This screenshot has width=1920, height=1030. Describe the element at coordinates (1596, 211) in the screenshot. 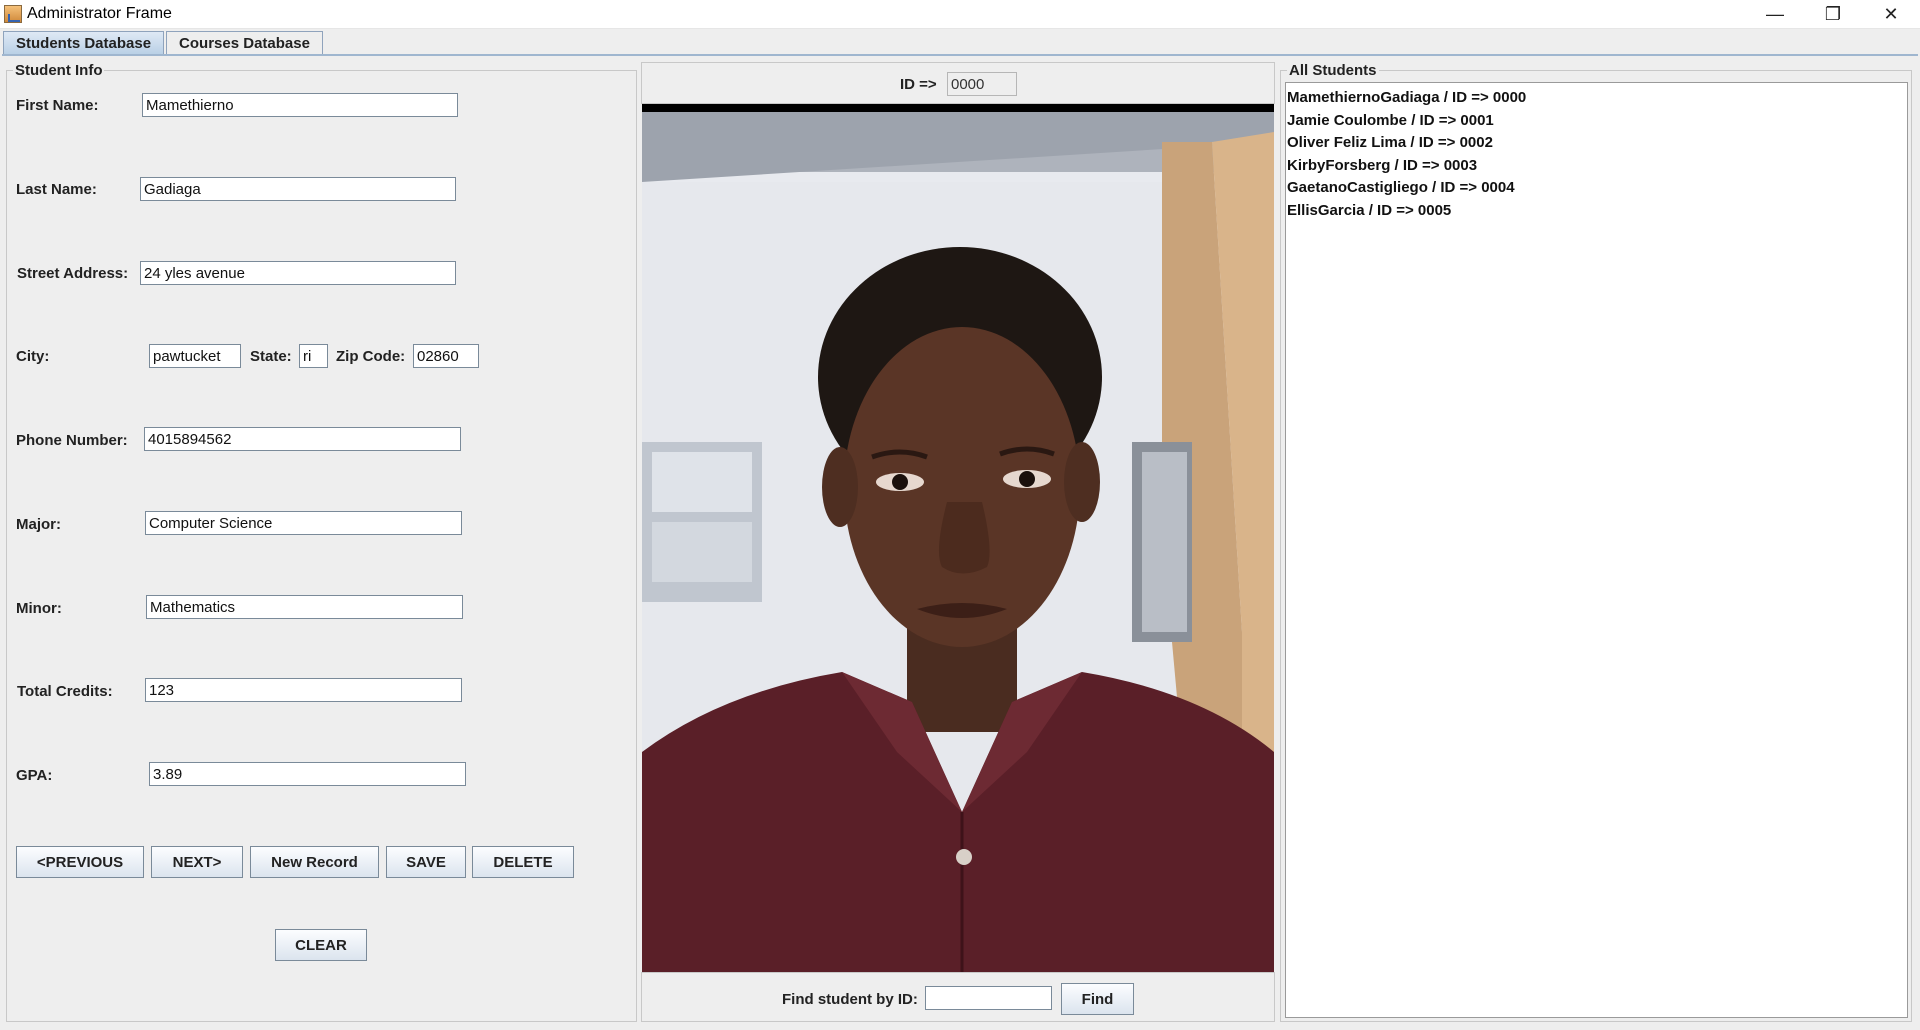

I see `list-item: EllisGarcia / ID => 0005` at that location.